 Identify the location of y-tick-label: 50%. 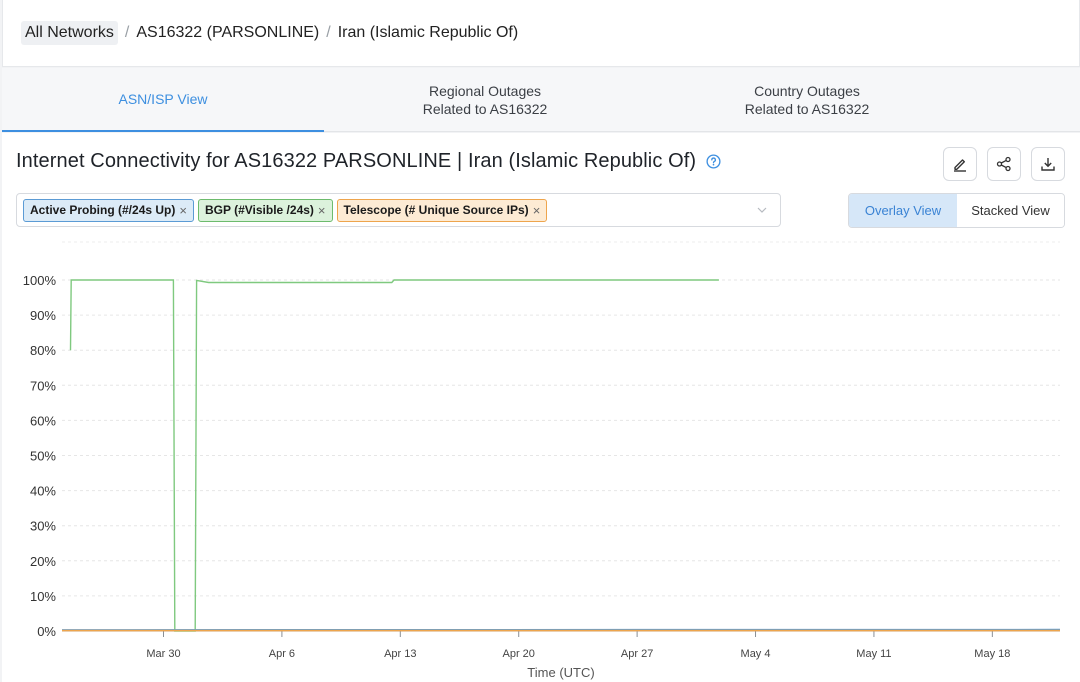
(43, 456).